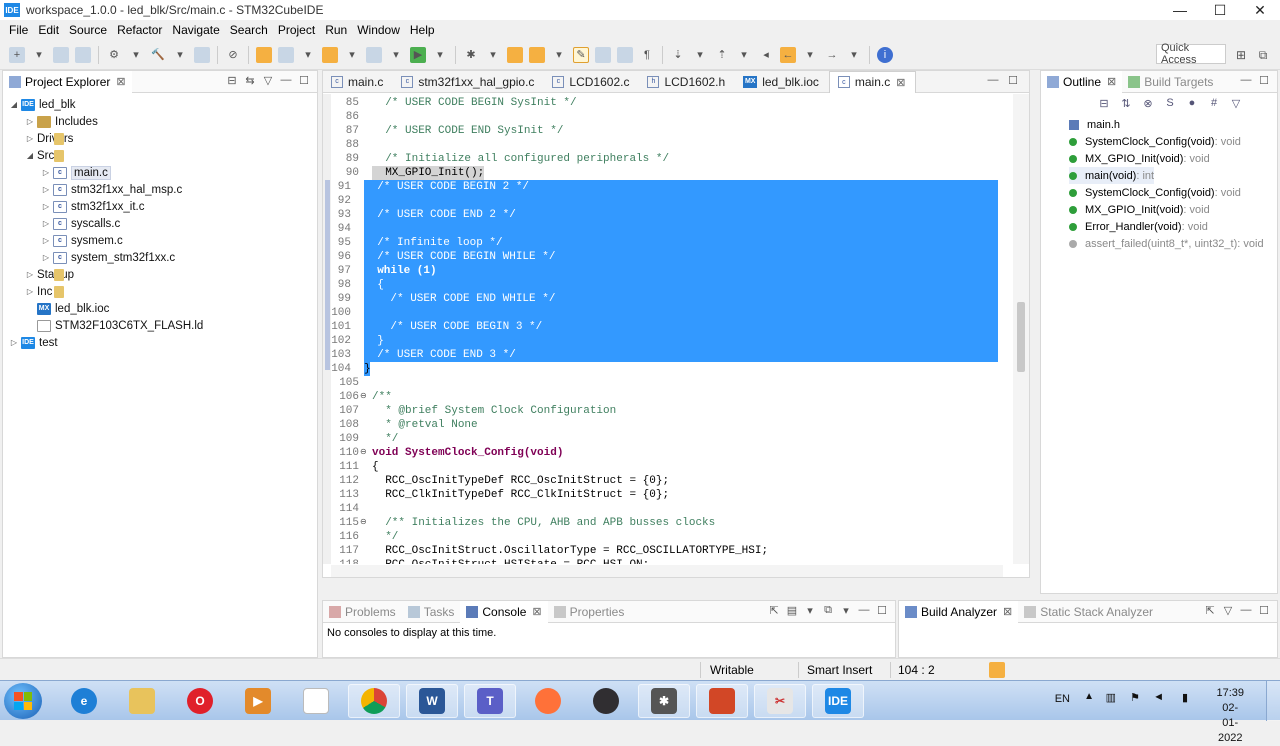 The height and width of the screenshot is (746, 1280). What do you see at coordinates (606, 701) in the screenshot?
I see `taskbar-obs` at bounding box center [606, 701].